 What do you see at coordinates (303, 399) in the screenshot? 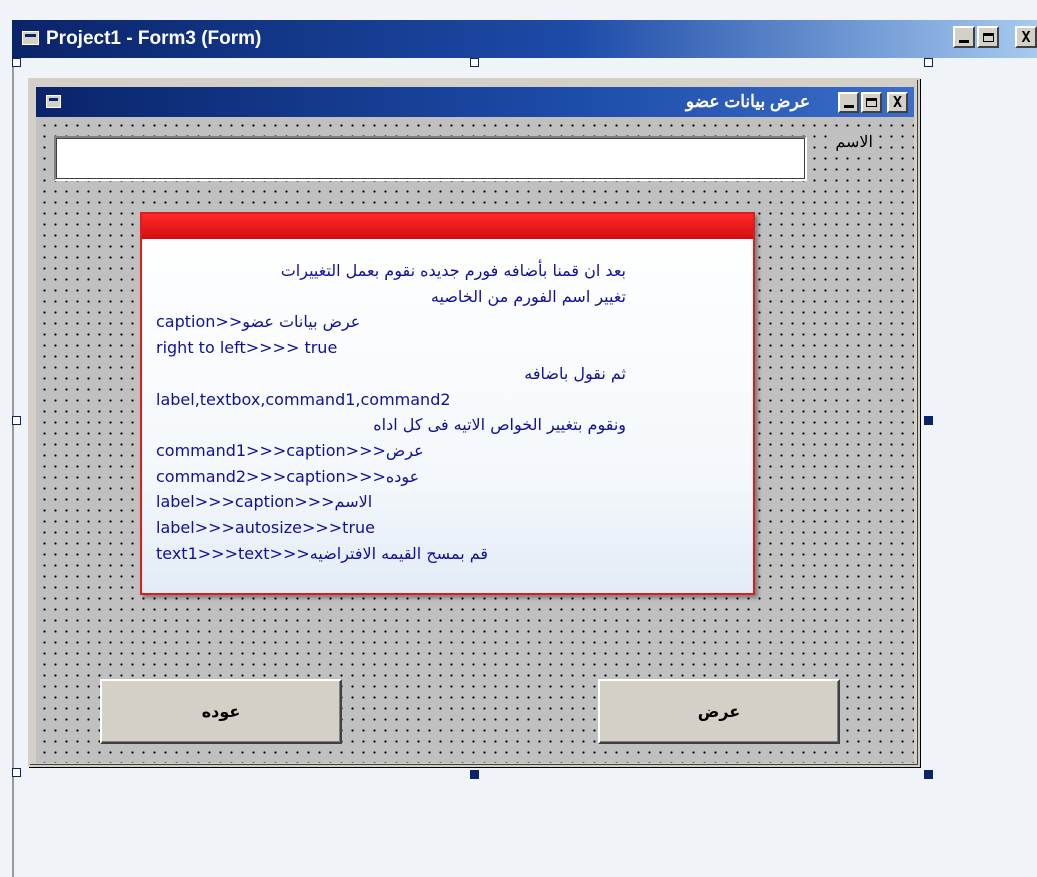
I see `note-line: label,textbox,command1,command2` at bounding box center [303, 399].